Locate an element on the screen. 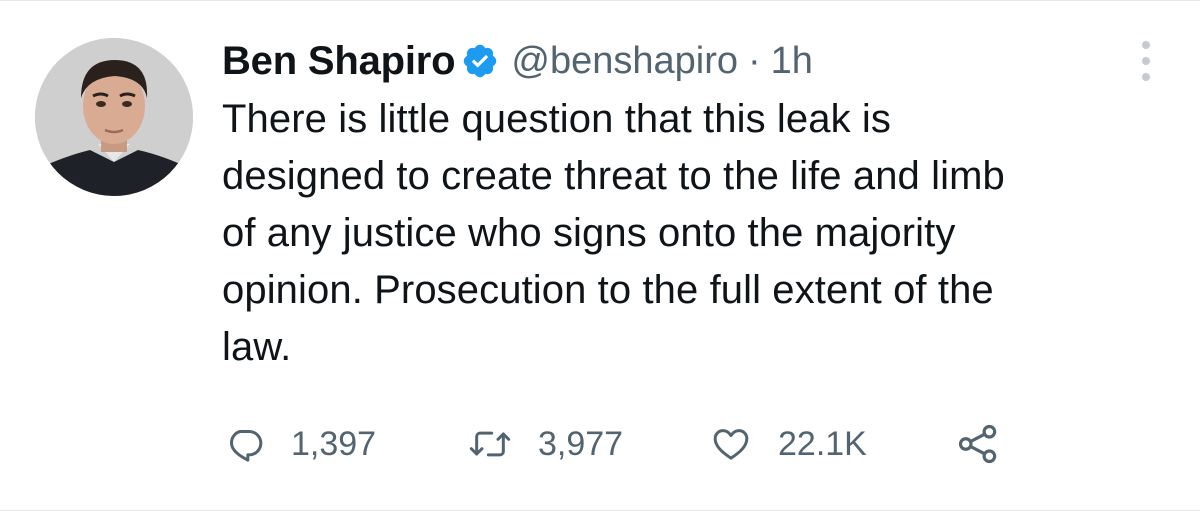  avatar is located at coordinates (114, 117).